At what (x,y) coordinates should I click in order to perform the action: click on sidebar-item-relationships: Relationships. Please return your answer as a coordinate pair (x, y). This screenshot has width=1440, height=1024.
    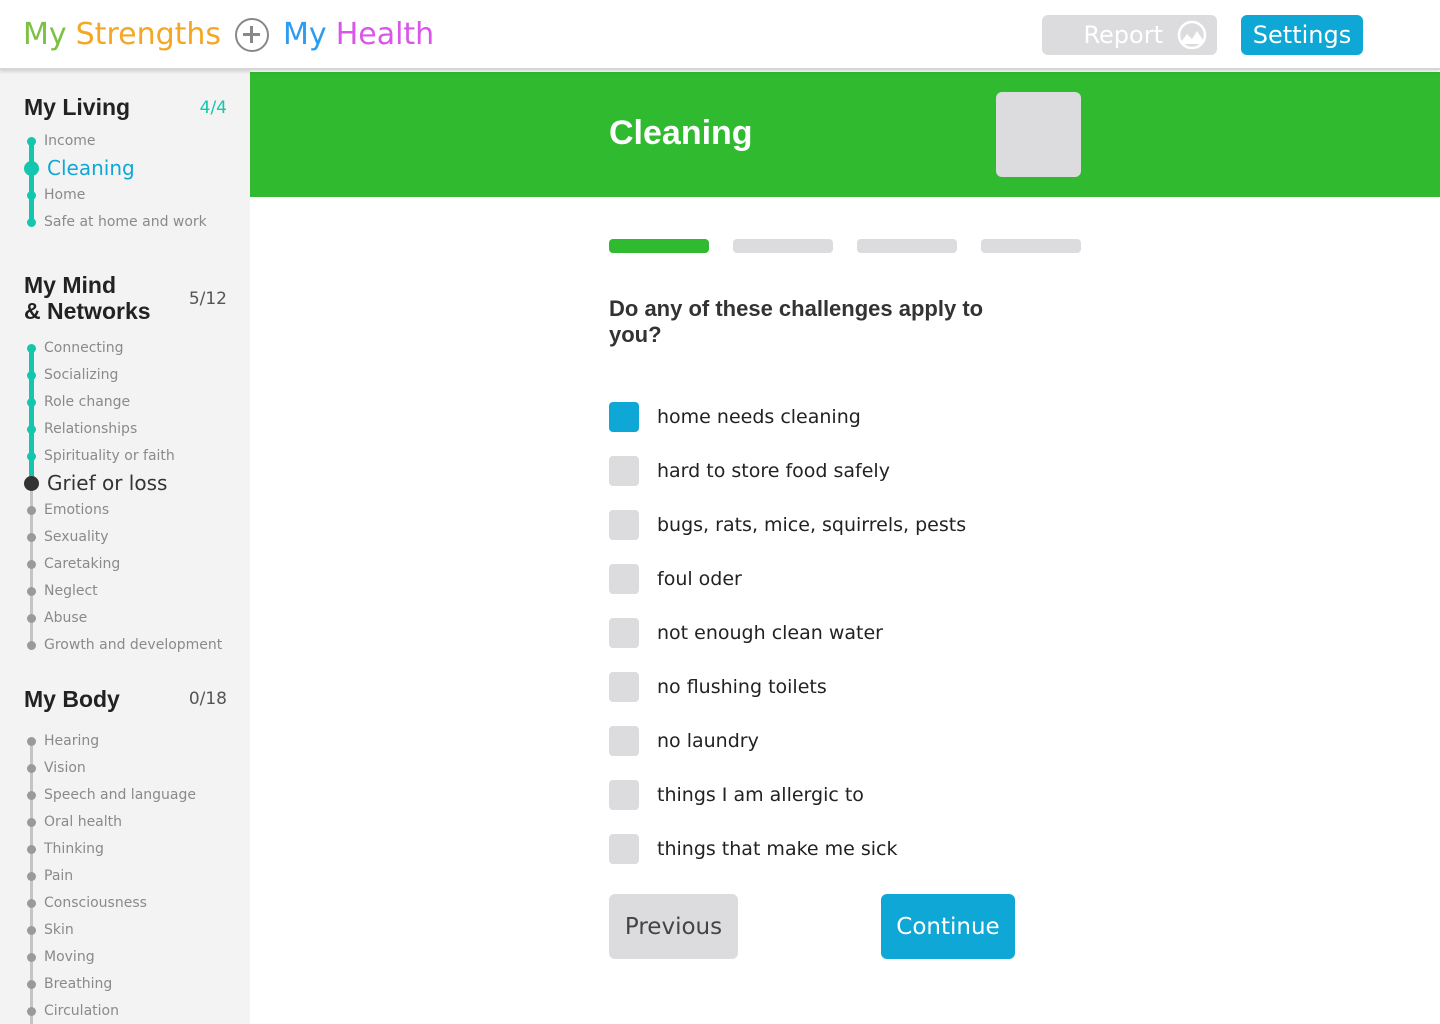
    Looking at the image, I should click on (125, 429).